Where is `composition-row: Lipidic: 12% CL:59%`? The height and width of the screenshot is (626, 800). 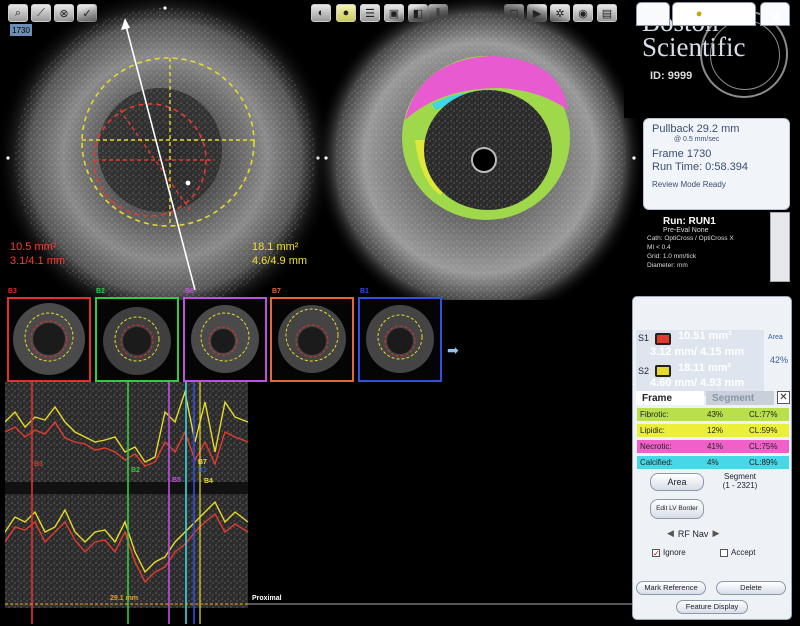 composition-row: Lipidic: 12% CL:59% is located at coordinates (713, 430).